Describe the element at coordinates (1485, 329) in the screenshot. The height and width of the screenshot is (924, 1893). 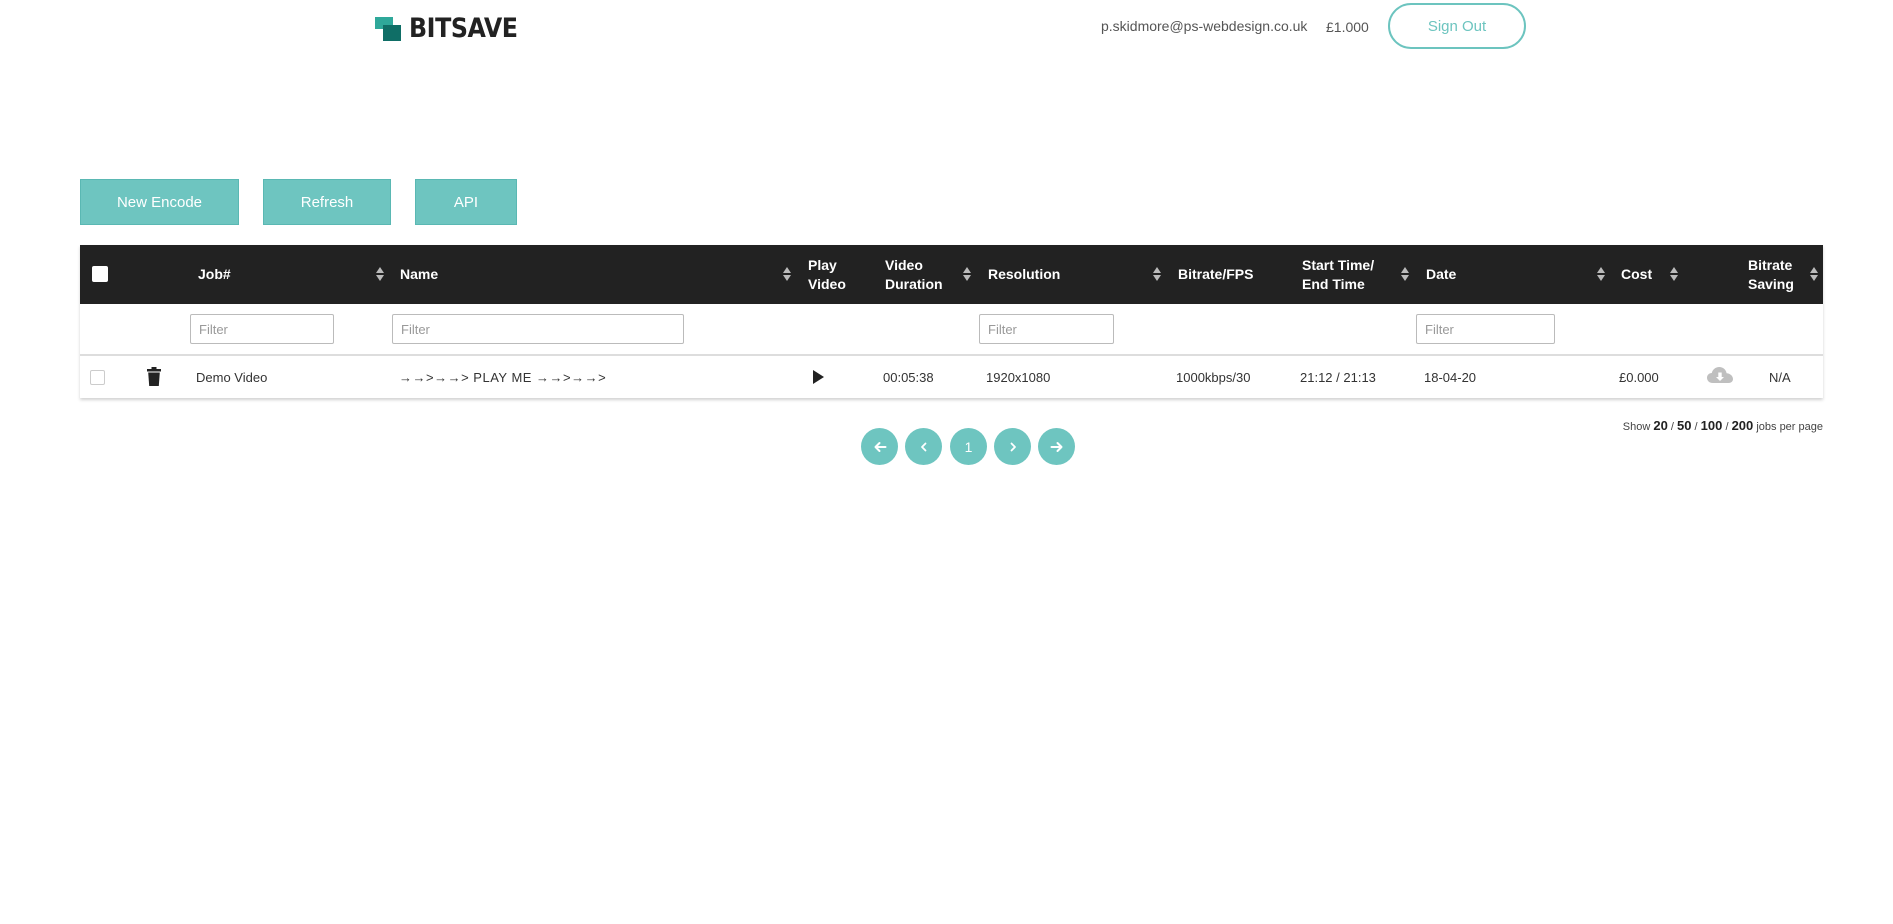
I see `date-filter-input` at that location.